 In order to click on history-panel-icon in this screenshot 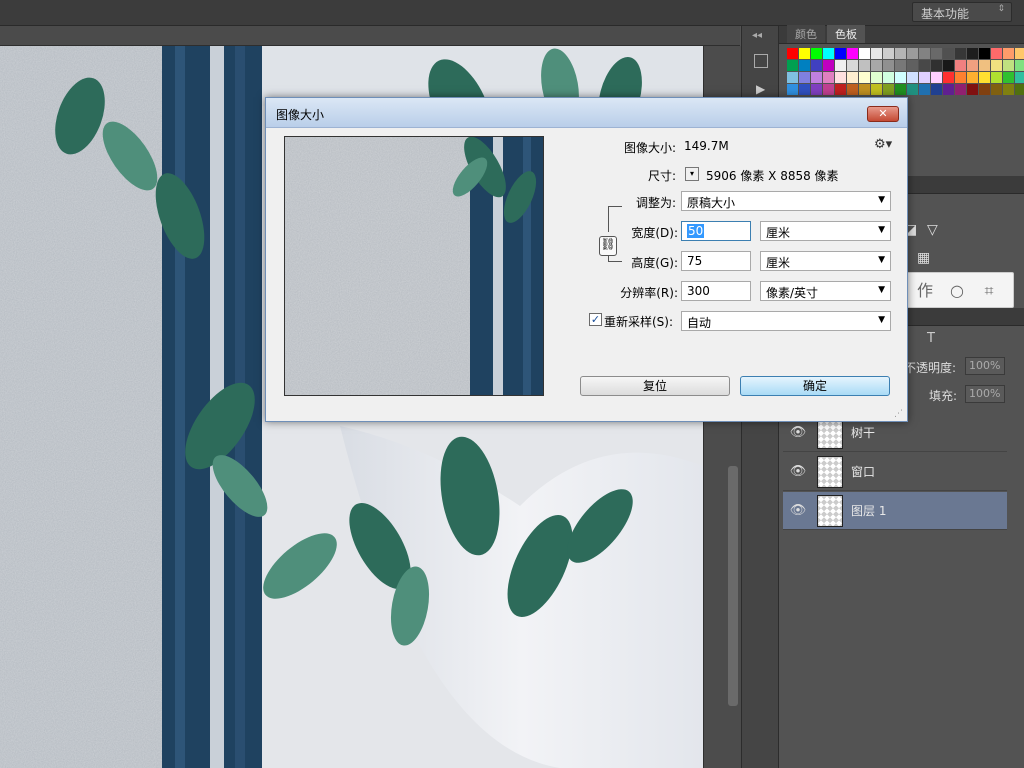, I will do `click(761, 61)`.